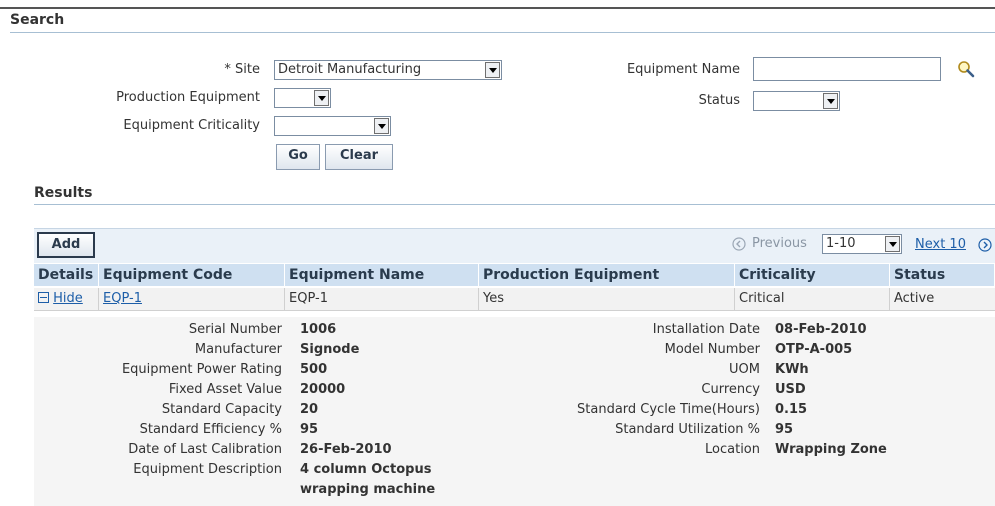  I want to click on equipment-code-link: EQP-1, so click(122, 298).